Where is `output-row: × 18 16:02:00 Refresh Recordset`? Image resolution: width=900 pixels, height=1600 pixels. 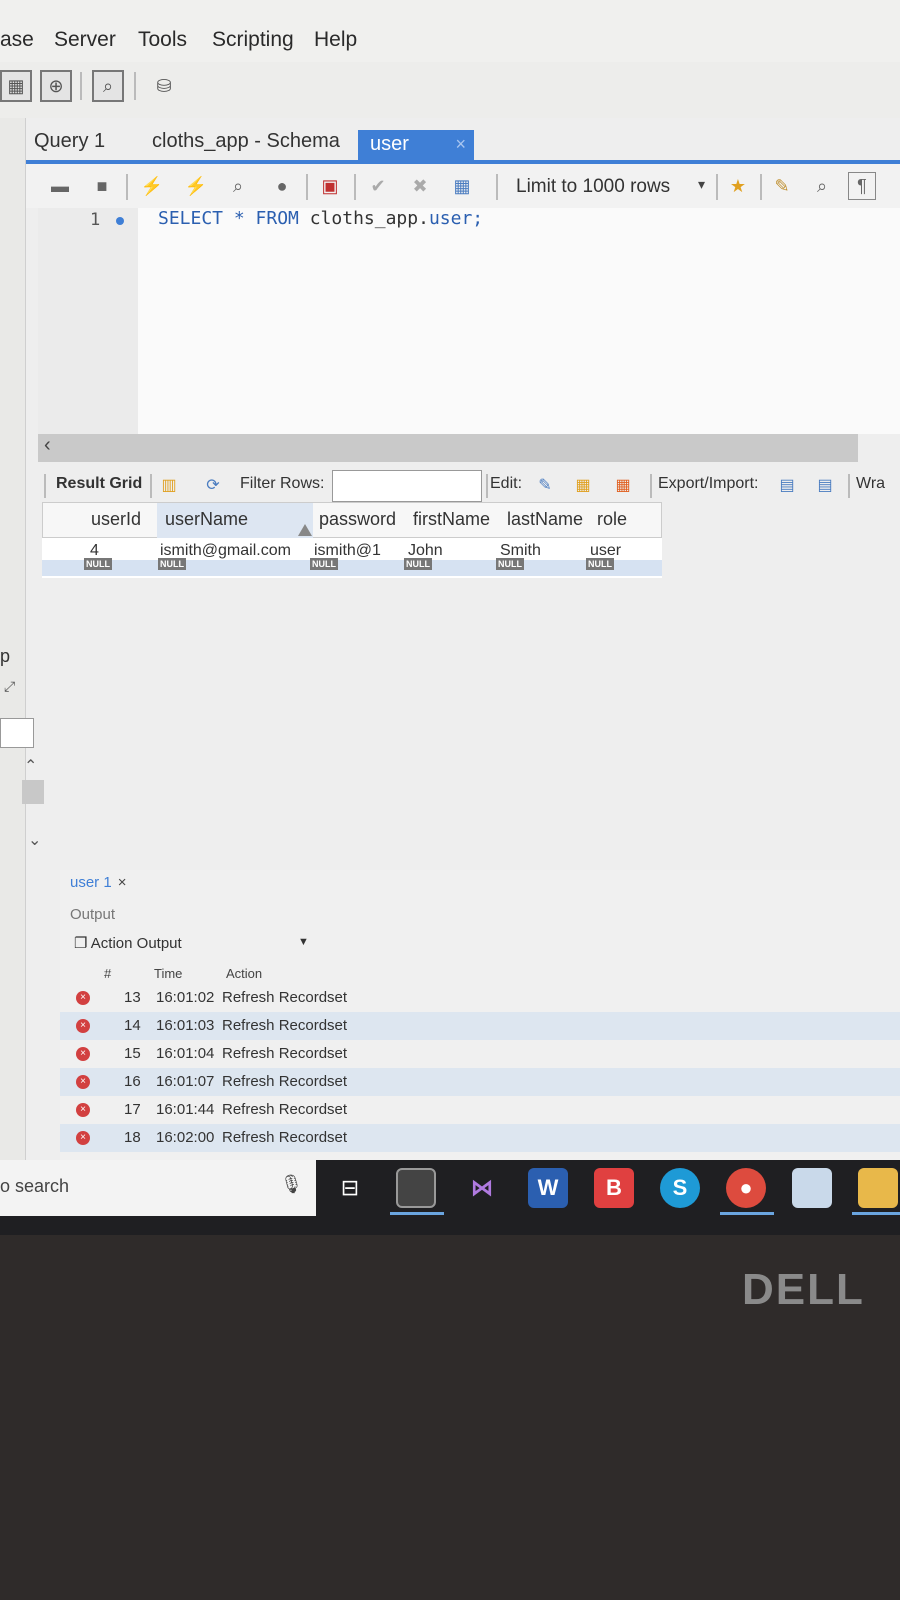
output-row: × 18 16:02:00 Refresh Recordset is located at coordinates (480, 1138).